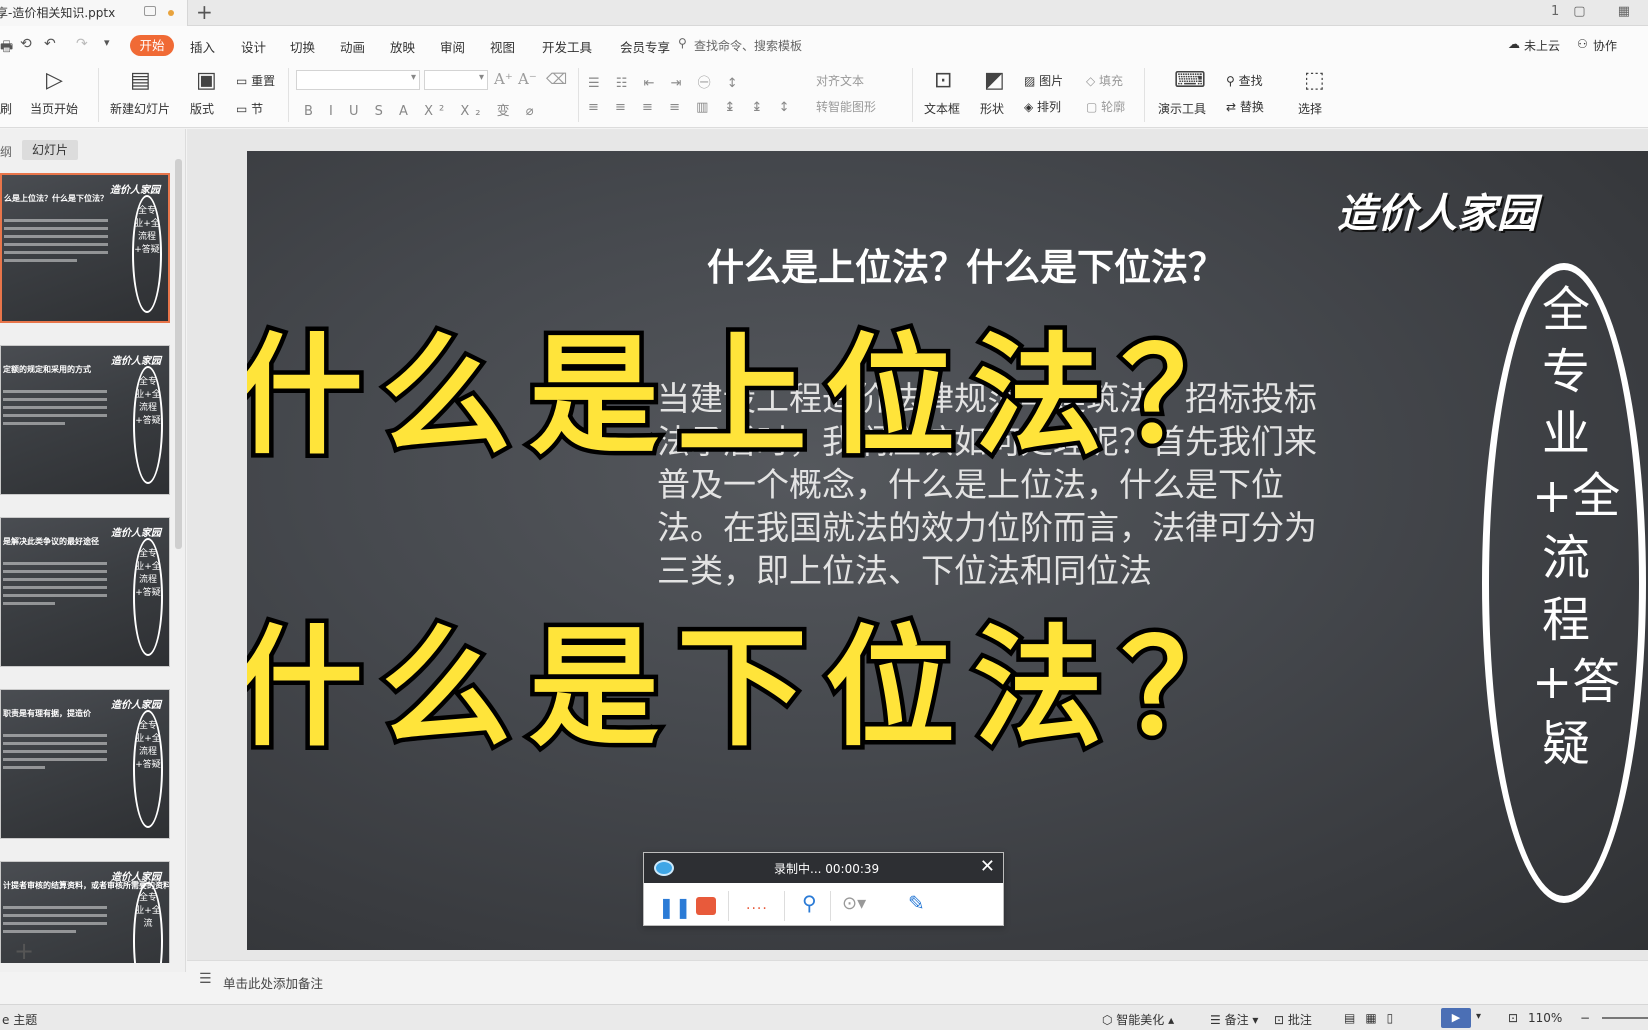 The width and height of the screenshot is (1648, 1030). What do you see at coordinates (1545, 1018) in the screenshot?
I see `zoom-level: 110%` at bounding box center [1545, 1018].